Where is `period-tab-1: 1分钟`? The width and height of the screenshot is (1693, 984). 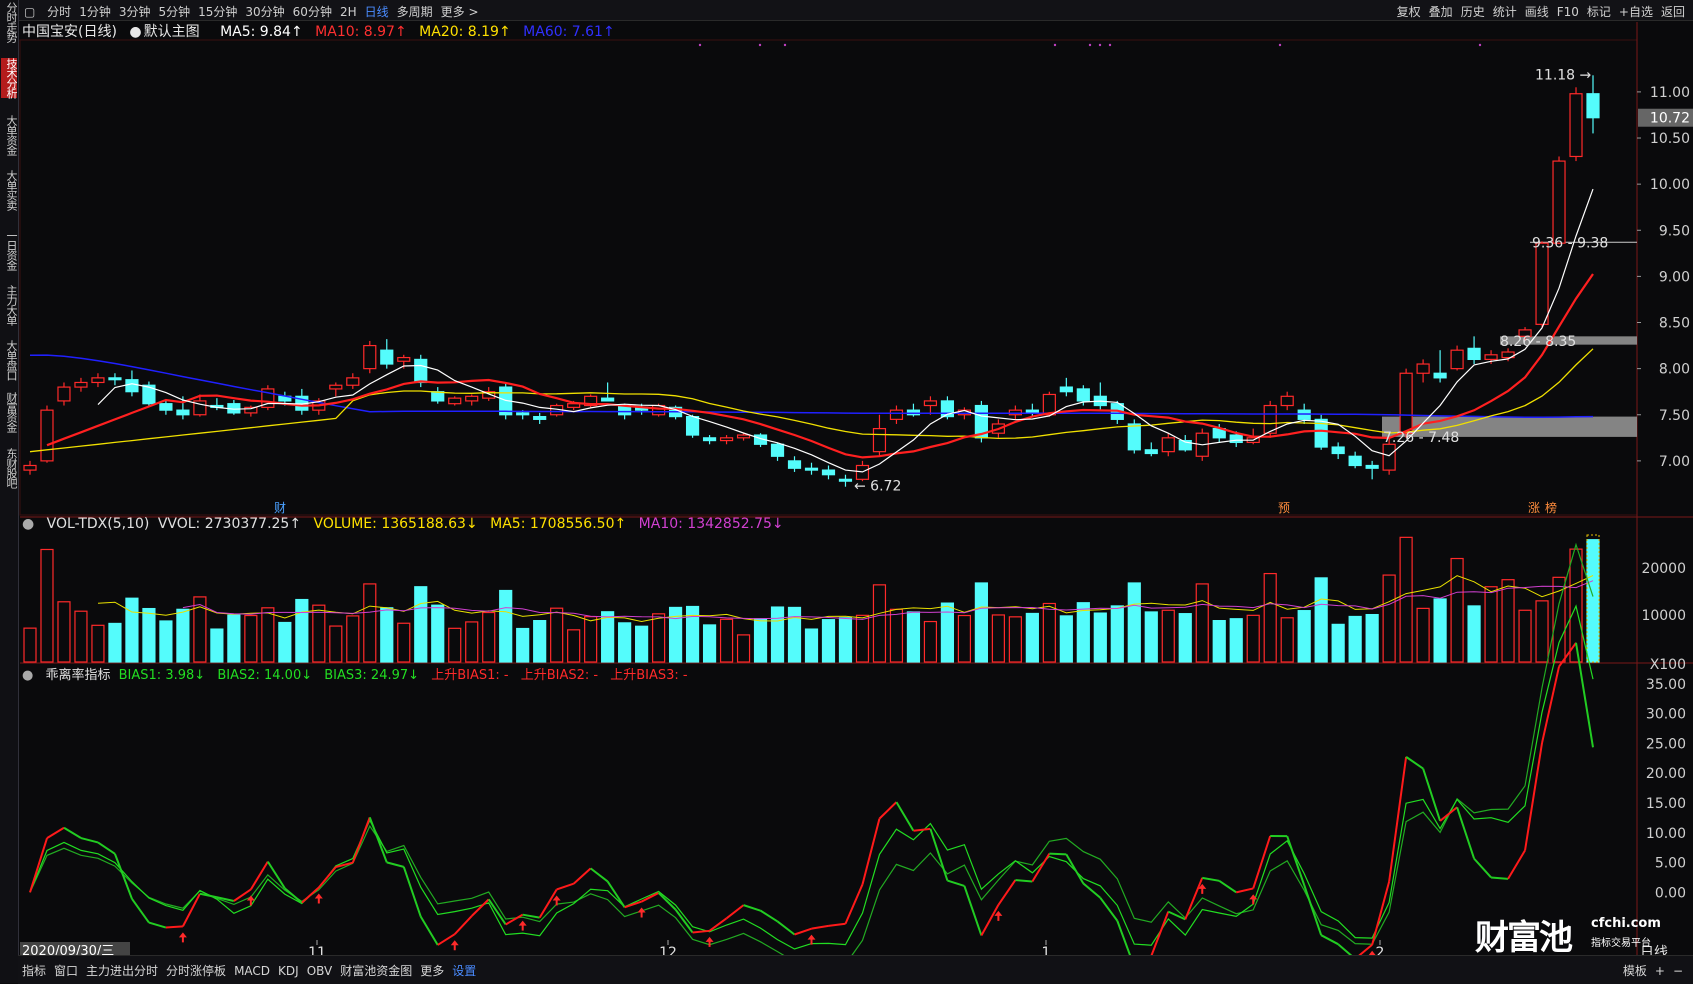 period-tab-1: 1分钟 is located at coordinates (95, 10).